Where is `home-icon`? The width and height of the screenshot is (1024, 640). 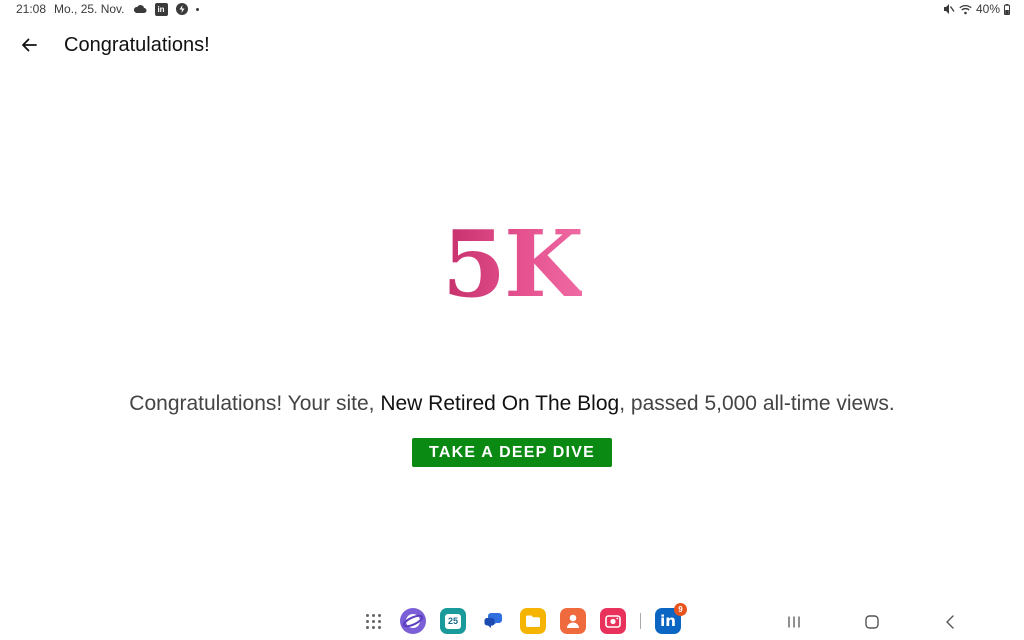 home-icon is located at coordinates (872, 622).